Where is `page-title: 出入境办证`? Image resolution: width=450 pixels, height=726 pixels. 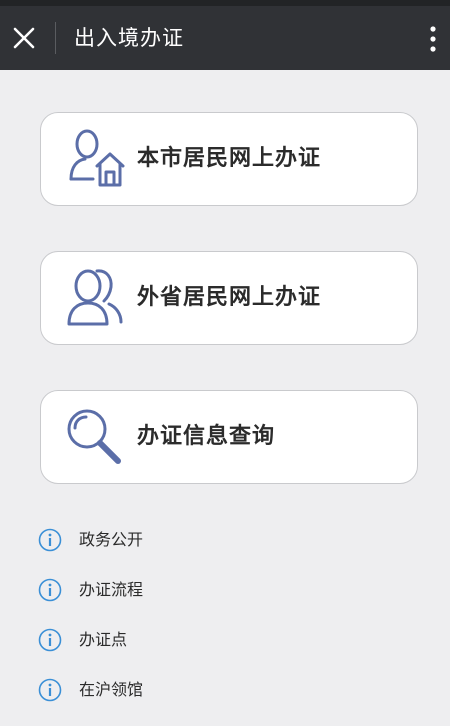 page-title: 出入境办证 is located at coordinates (129, 38).